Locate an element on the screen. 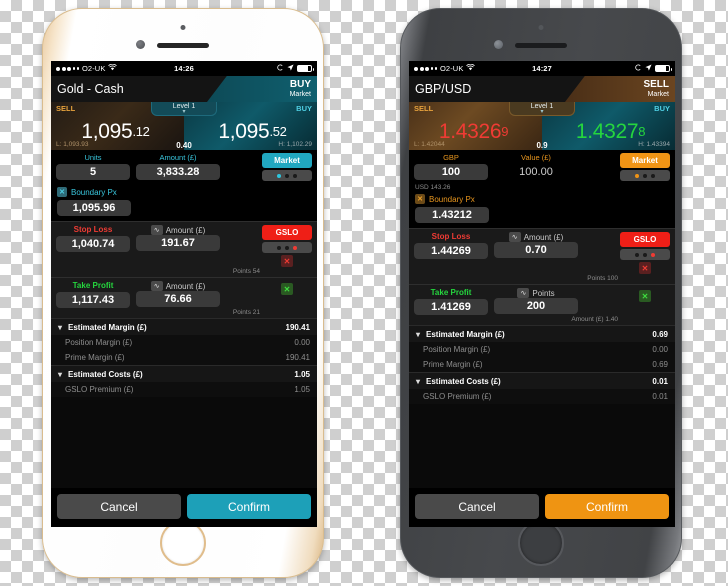  instrument-name: GBP/USD is located at coordinates (443, 89).